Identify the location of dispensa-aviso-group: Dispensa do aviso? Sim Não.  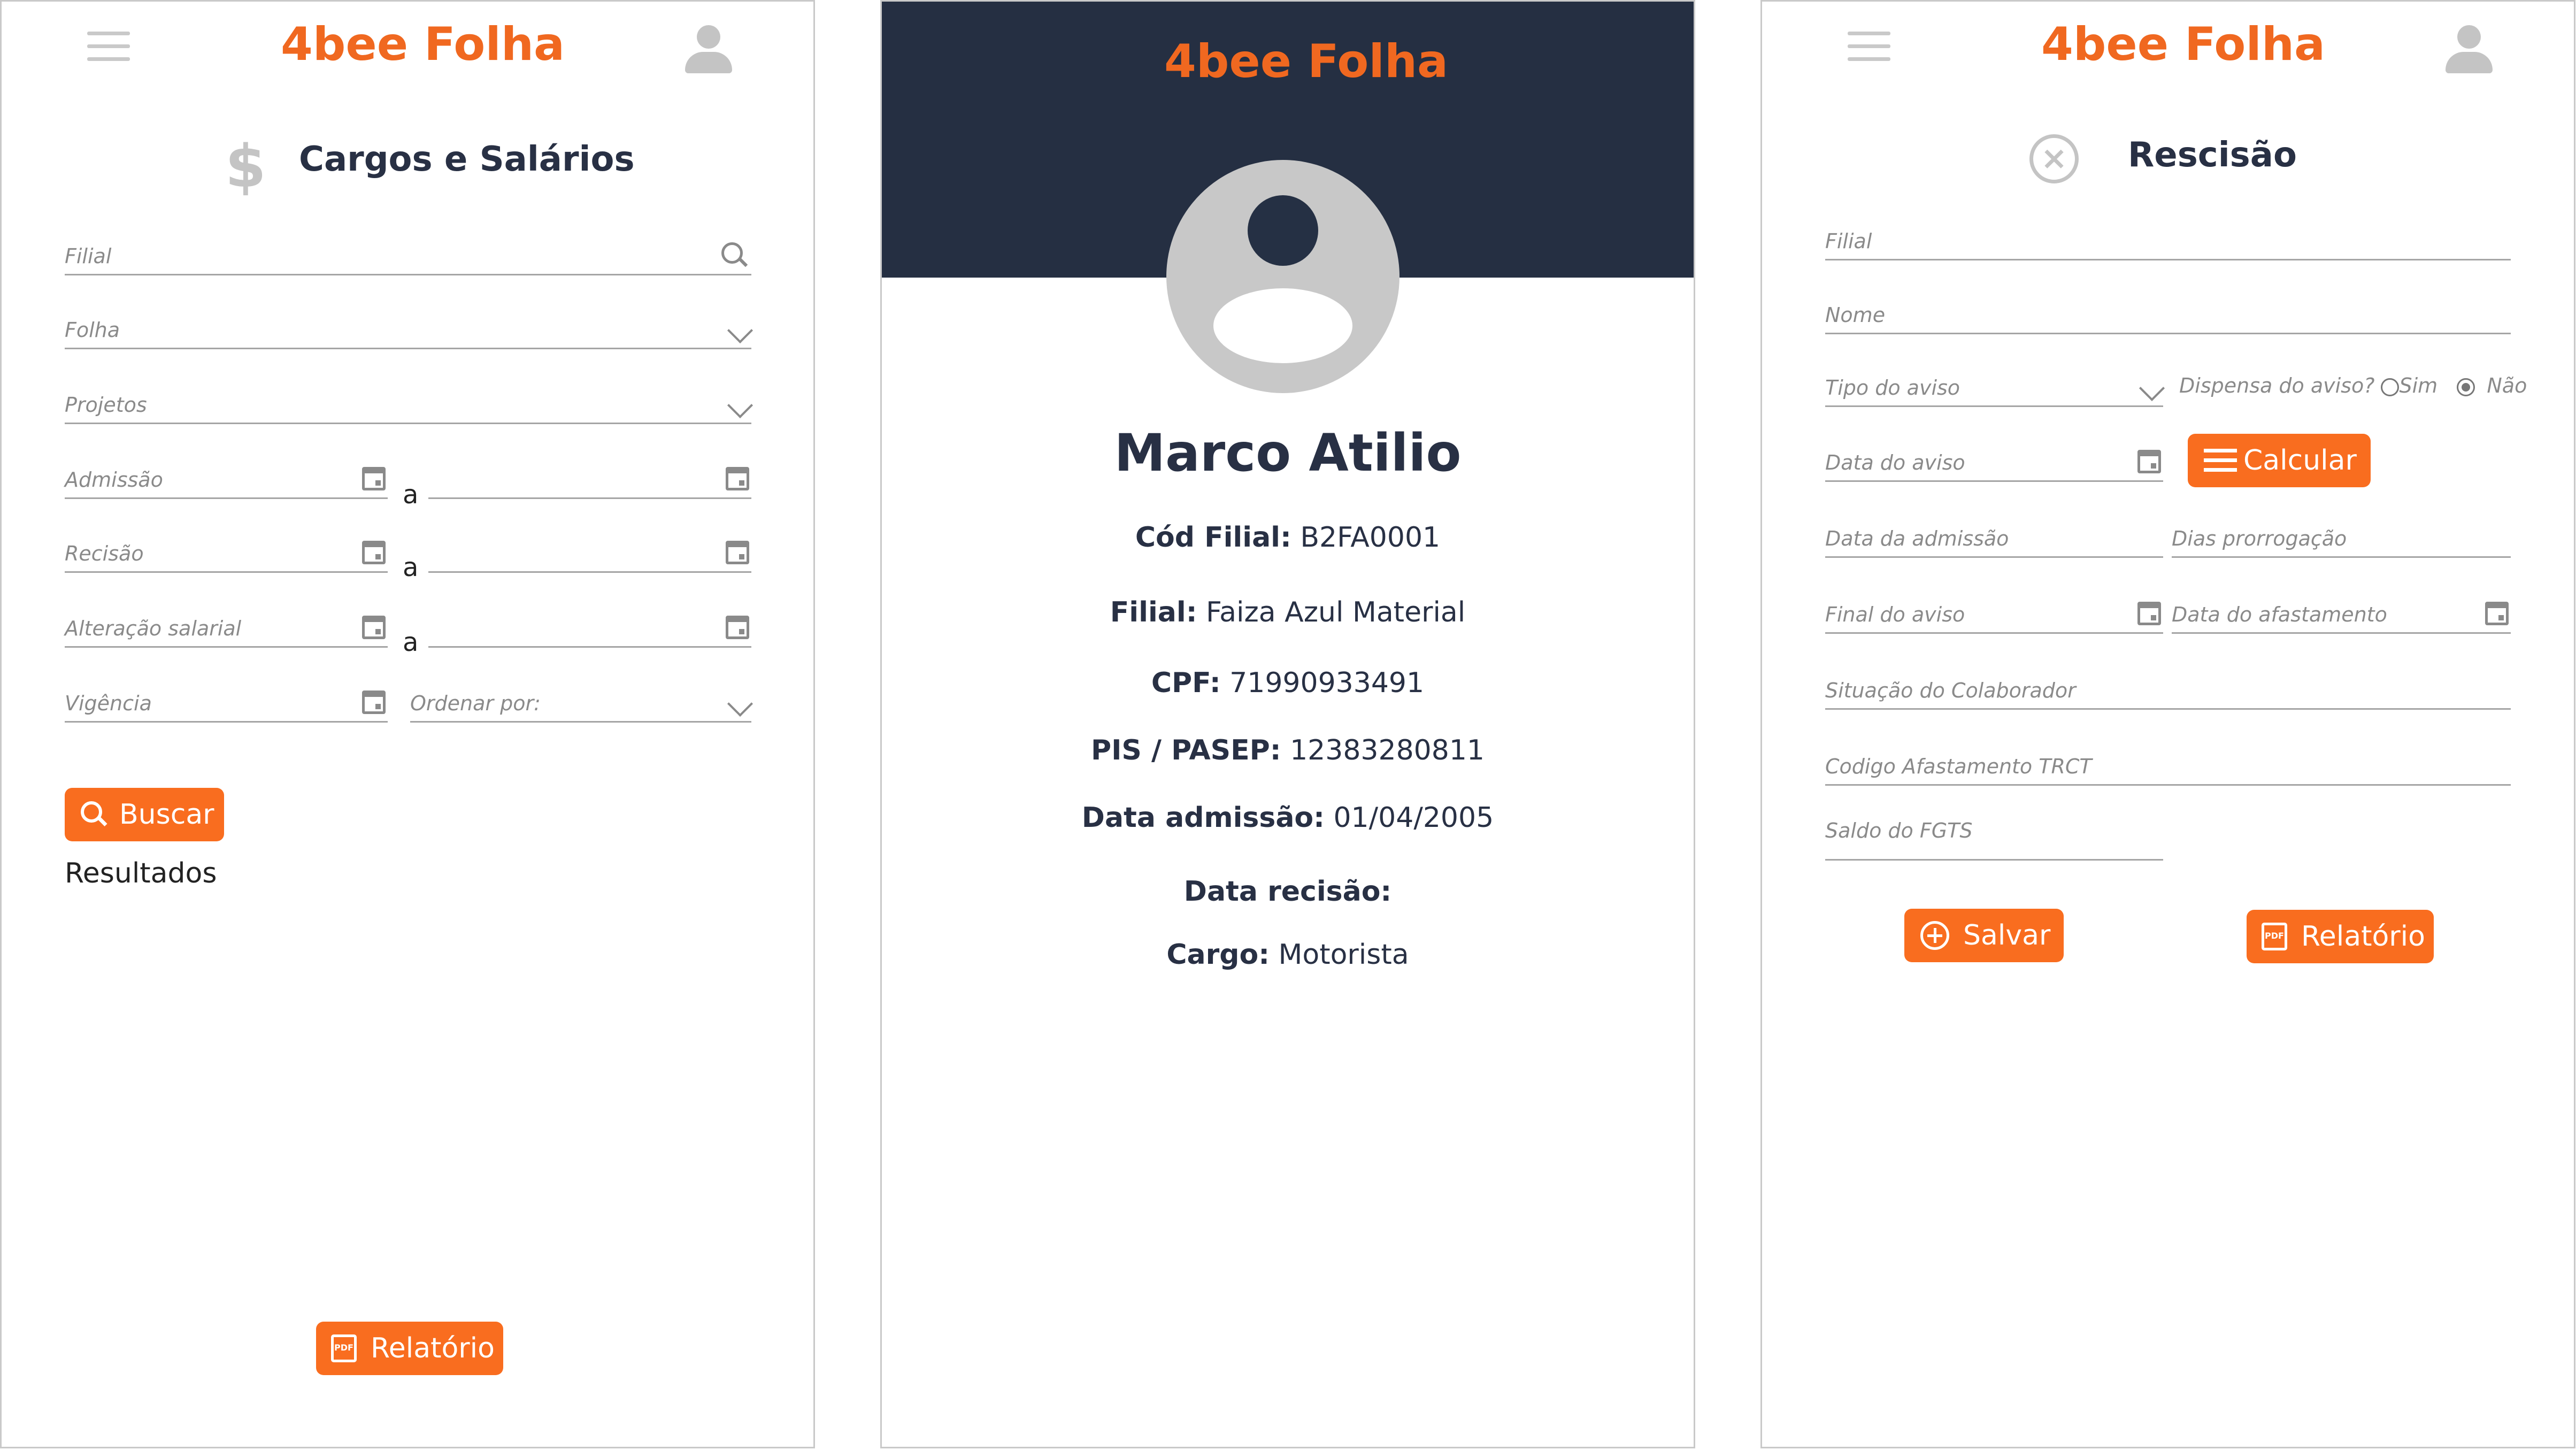
(2353, 385).